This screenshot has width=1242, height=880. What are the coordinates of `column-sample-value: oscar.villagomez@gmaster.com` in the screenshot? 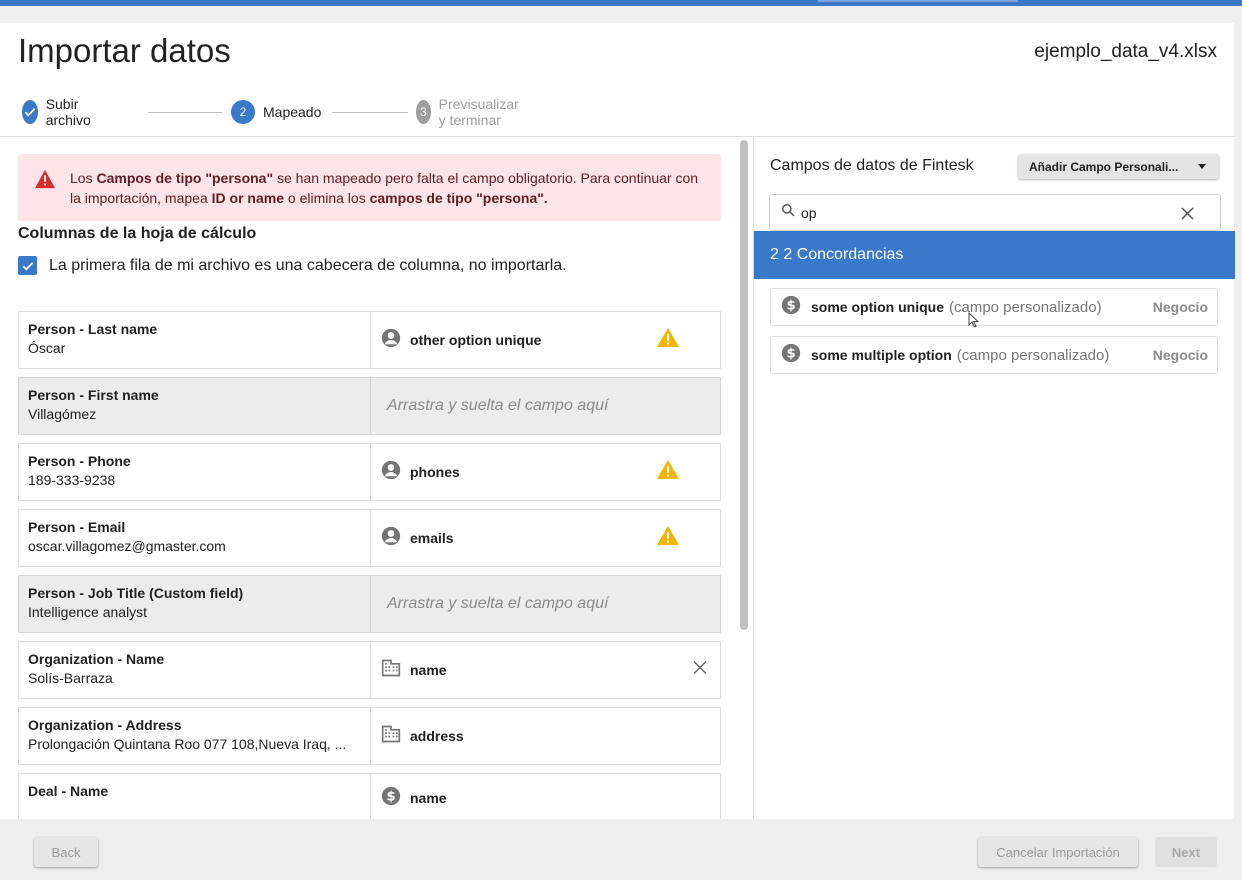 It's located at (127, 546).